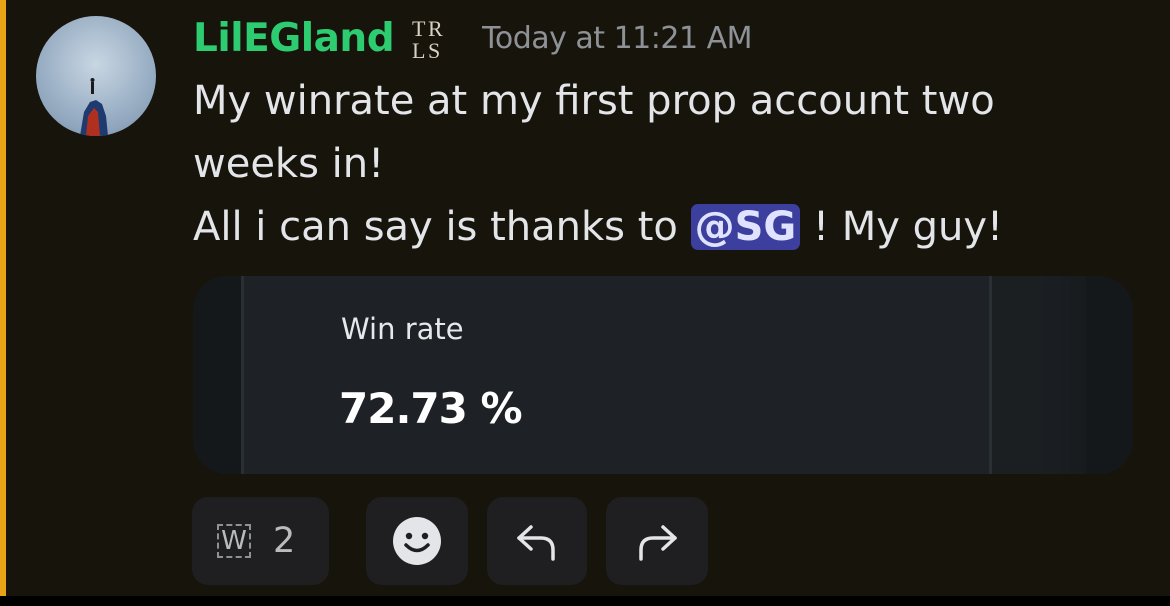  What do you see at coordinates (1109, 375) in the screenshot?
I see `attachment-edge-right` at bounding box center [1109, 375].